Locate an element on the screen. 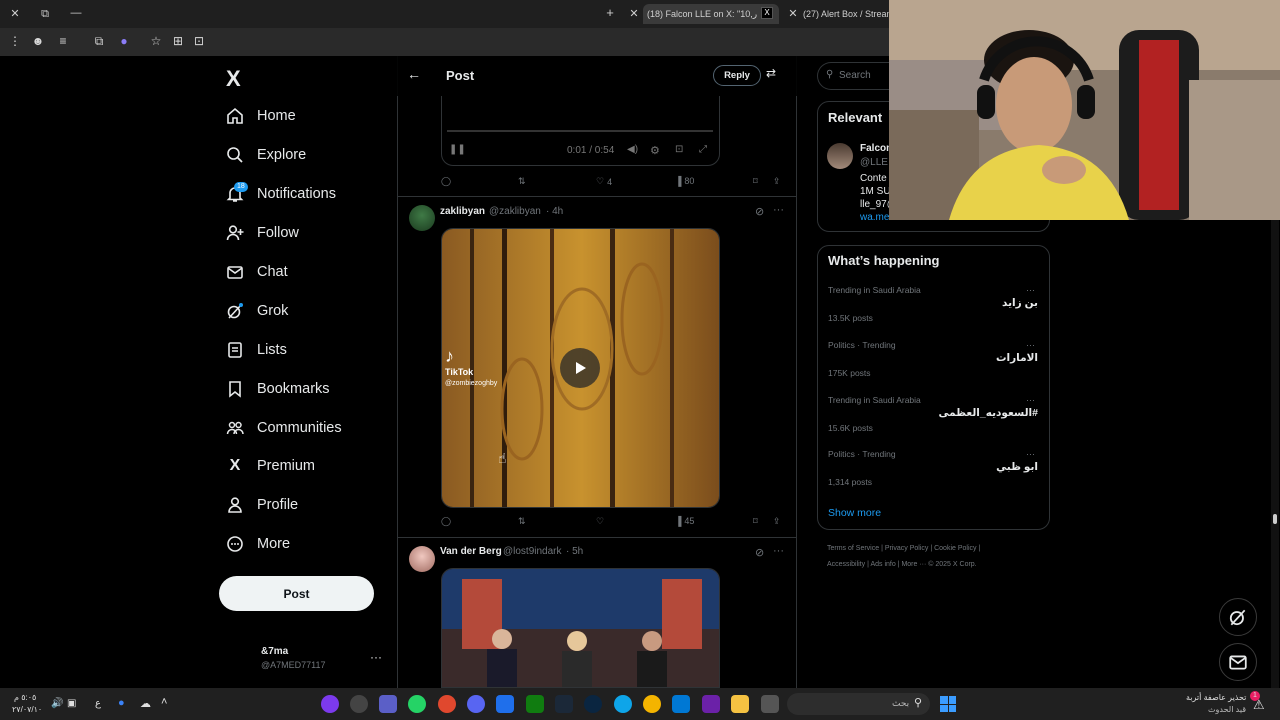 This screenshot has width=1280, height=720. store-app-icon is located at coordinates (505, 704).